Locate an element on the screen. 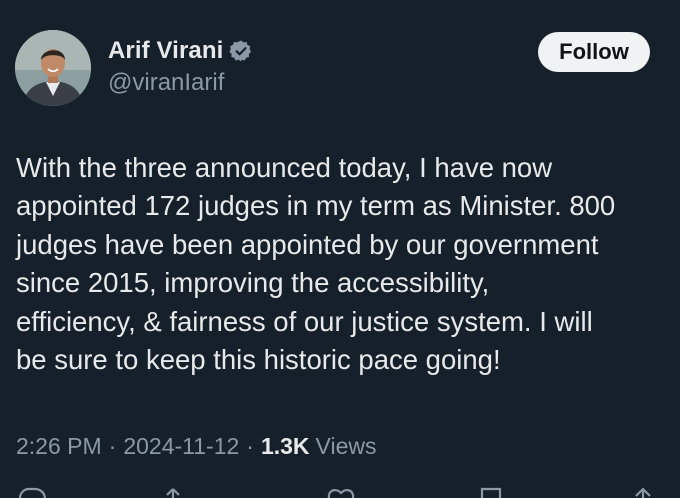  author-avatar is located at coordinates (53, 68).